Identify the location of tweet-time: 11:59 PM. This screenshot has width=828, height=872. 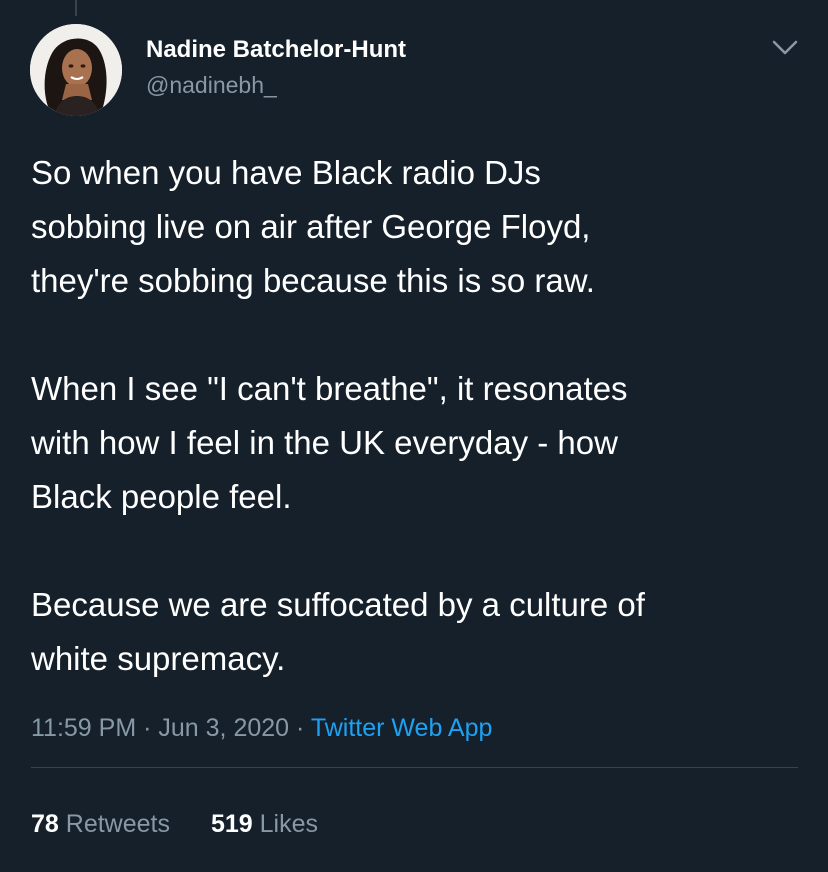
(83, 728).